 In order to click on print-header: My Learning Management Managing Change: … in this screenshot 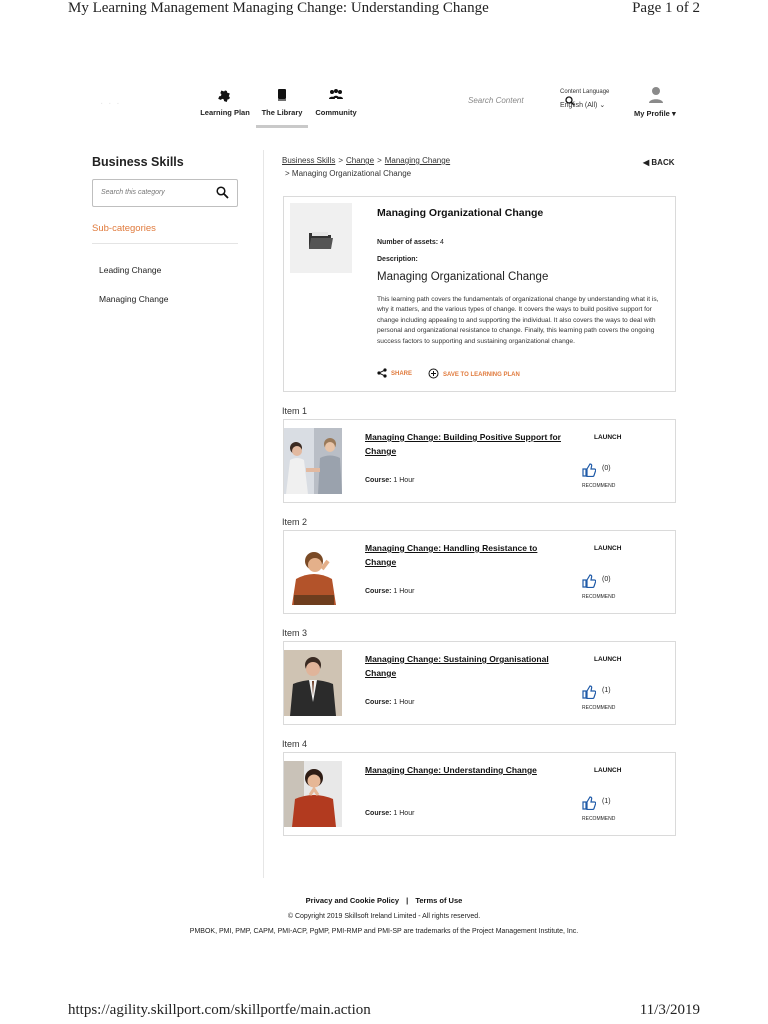, I will do `click(384, 11)`.